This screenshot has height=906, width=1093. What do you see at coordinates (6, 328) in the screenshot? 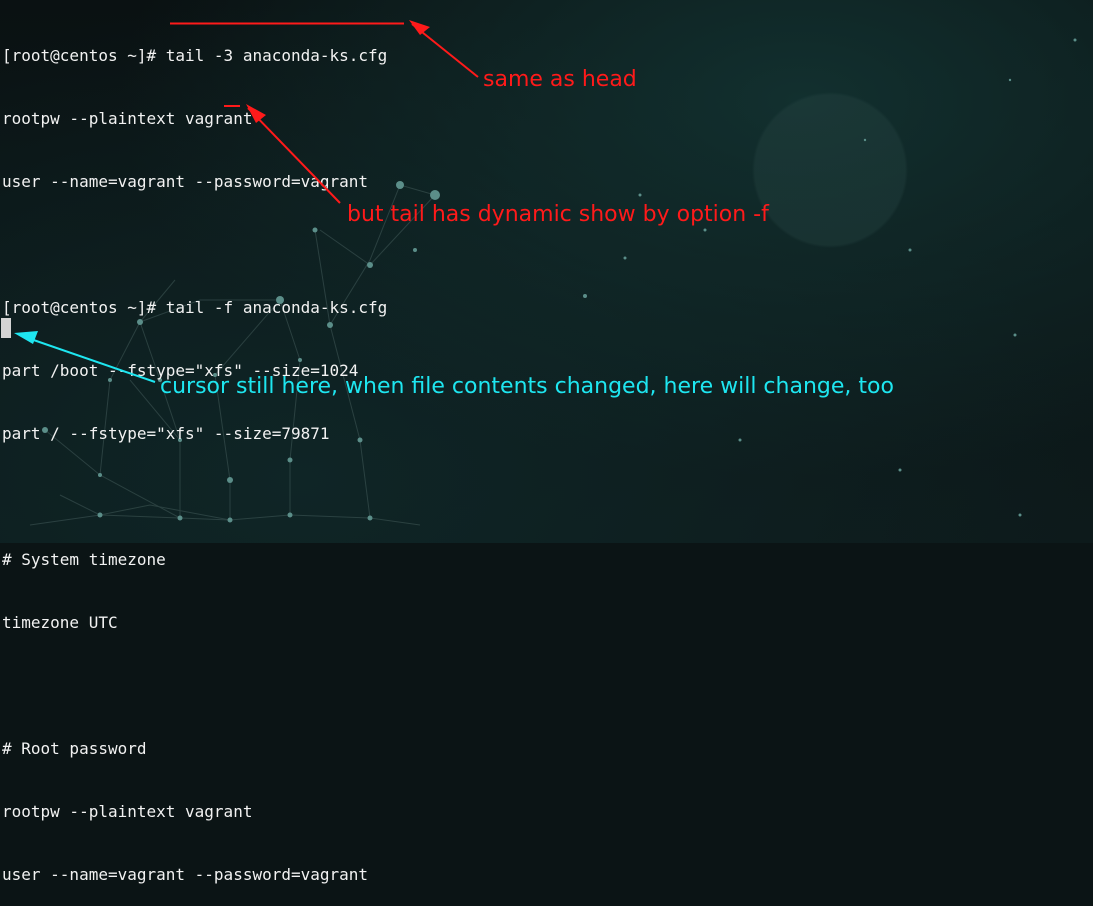
I see `terminal-cursor` at bounding box center [6, 328].